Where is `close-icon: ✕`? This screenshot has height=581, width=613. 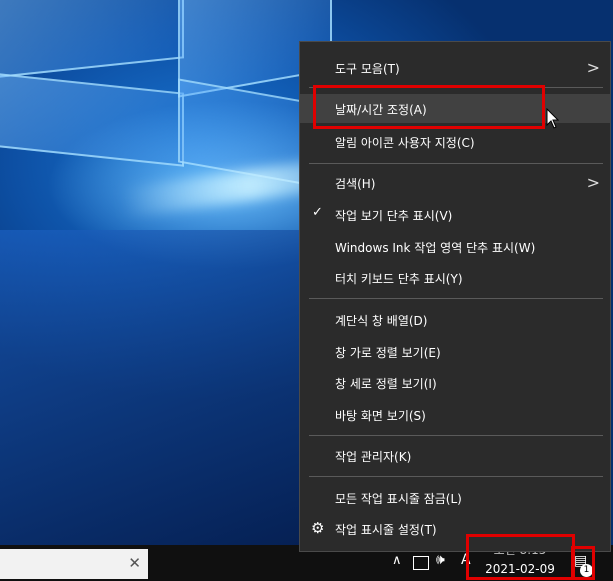
close-icon: ✕ is located at coordinates (134, 563).